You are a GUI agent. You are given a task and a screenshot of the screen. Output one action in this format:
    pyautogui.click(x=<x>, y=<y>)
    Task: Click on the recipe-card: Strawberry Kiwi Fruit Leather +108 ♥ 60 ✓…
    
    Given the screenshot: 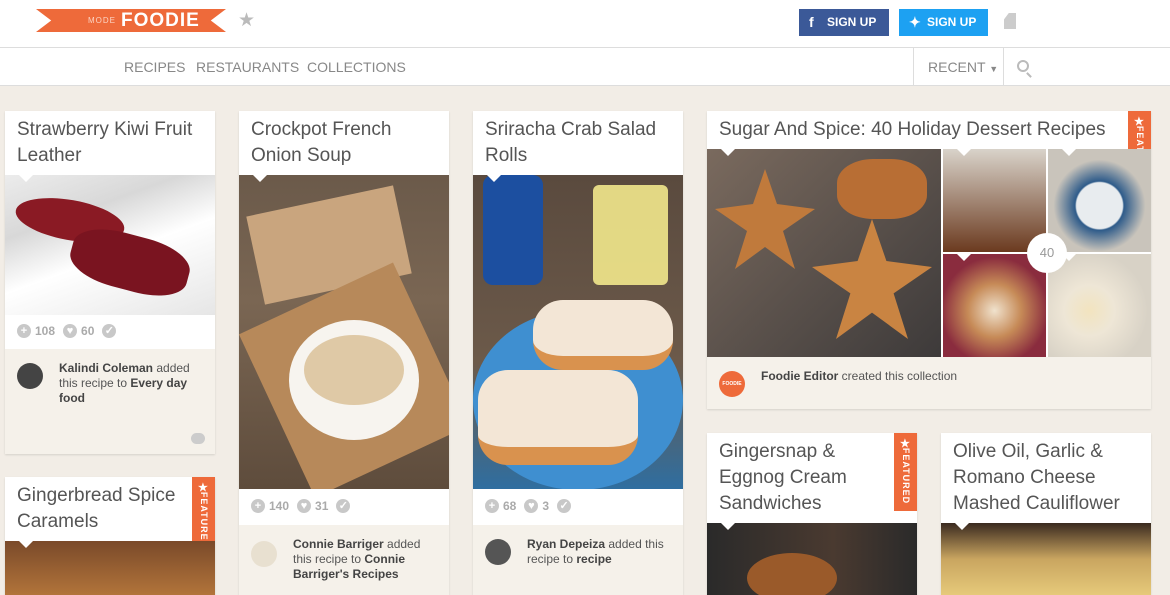 What is the action you would take?
    pyautogui.click(x=110, y=282)
    